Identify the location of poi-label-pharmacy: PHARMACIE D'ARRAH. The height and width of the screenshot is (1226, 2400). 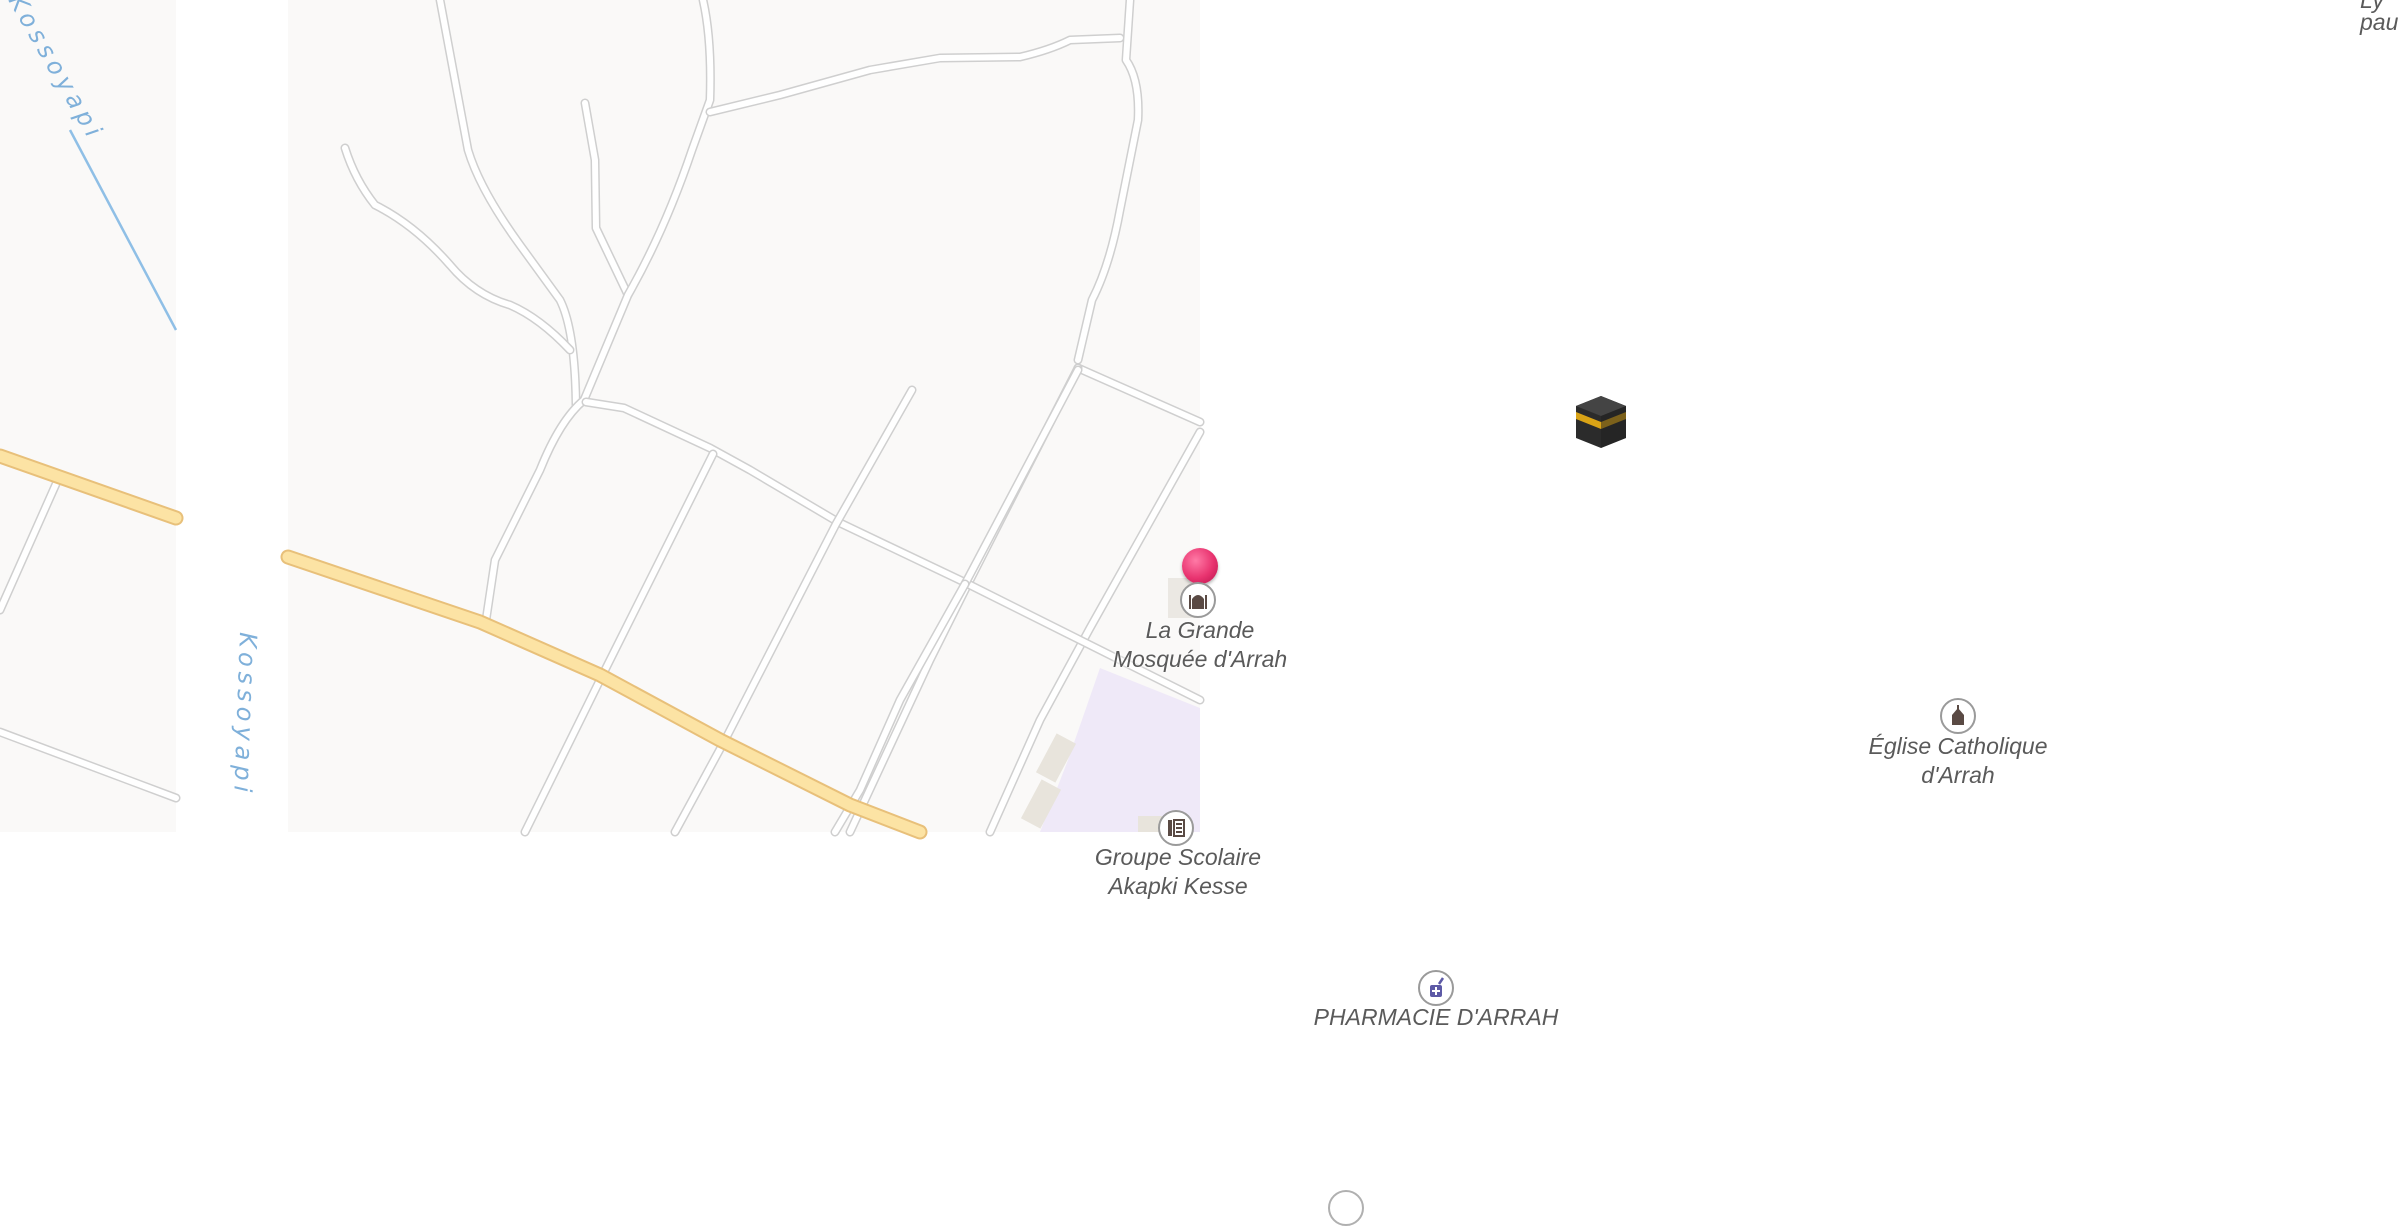
(1436, 1017).